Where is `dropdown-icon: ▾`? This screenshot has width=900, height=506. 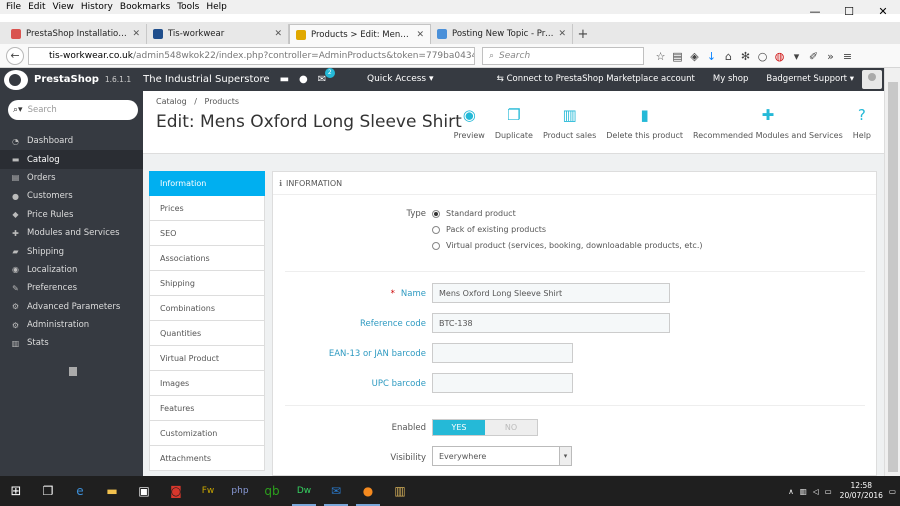
dropdown-icon: ▾ is located at coordinates (796, 56).